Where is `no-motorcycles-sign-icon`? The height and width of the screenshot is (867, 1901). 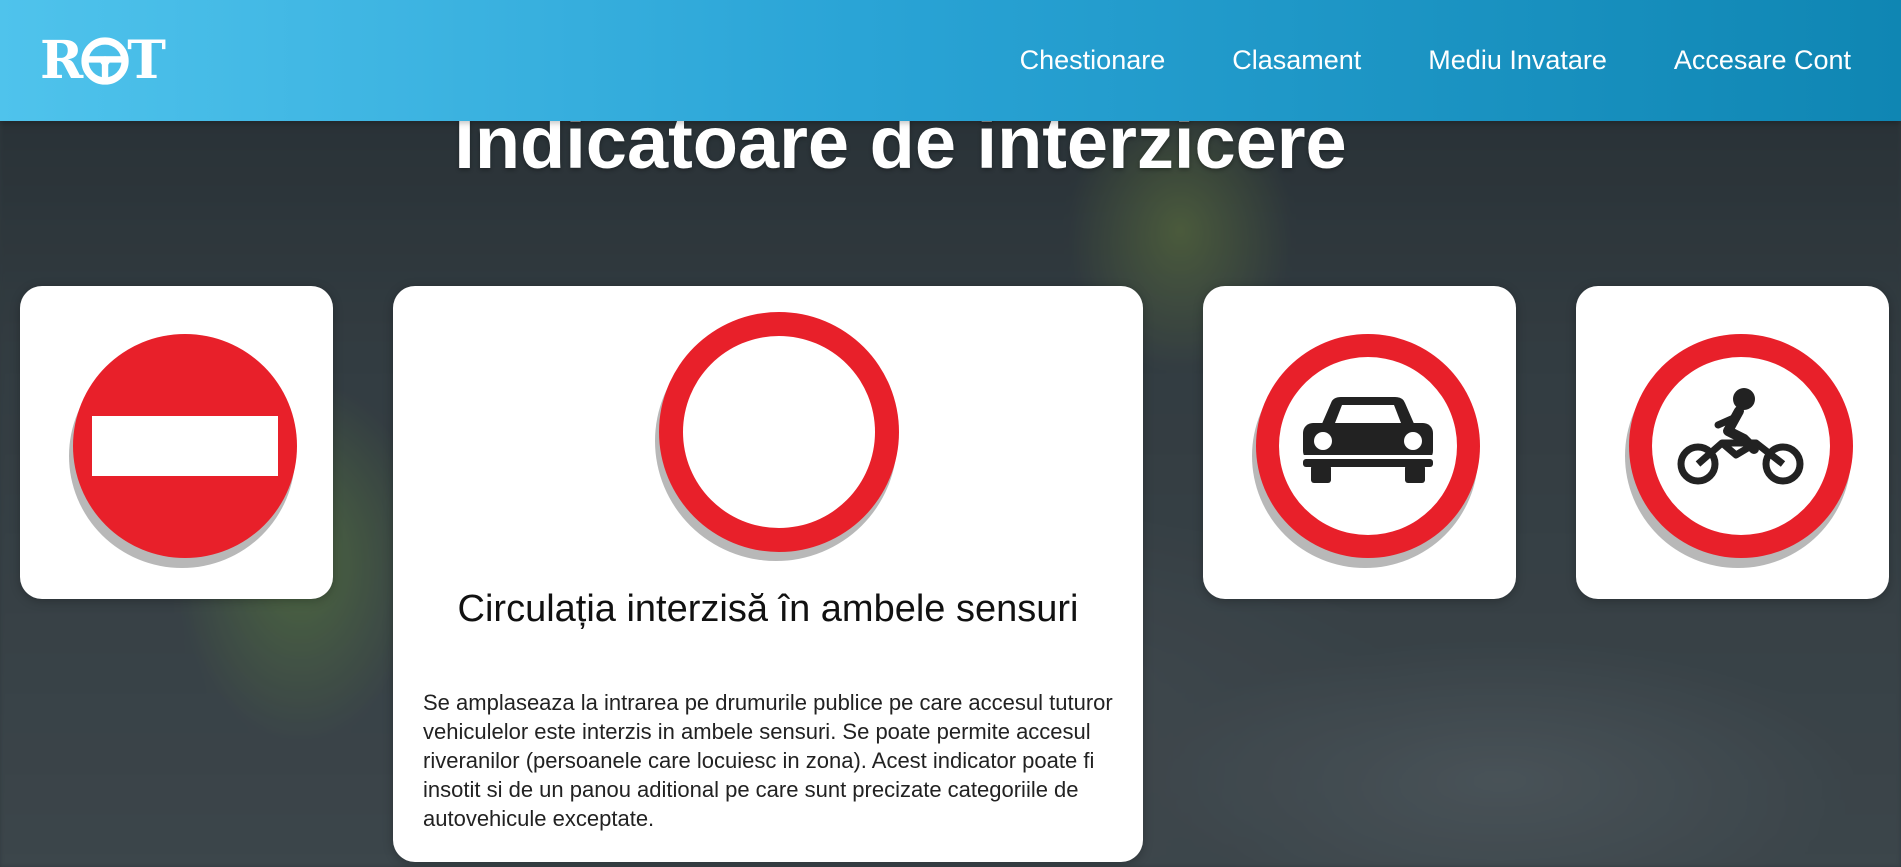 no-motorcycles-sign-icon is located at coordinates (1740, 451).